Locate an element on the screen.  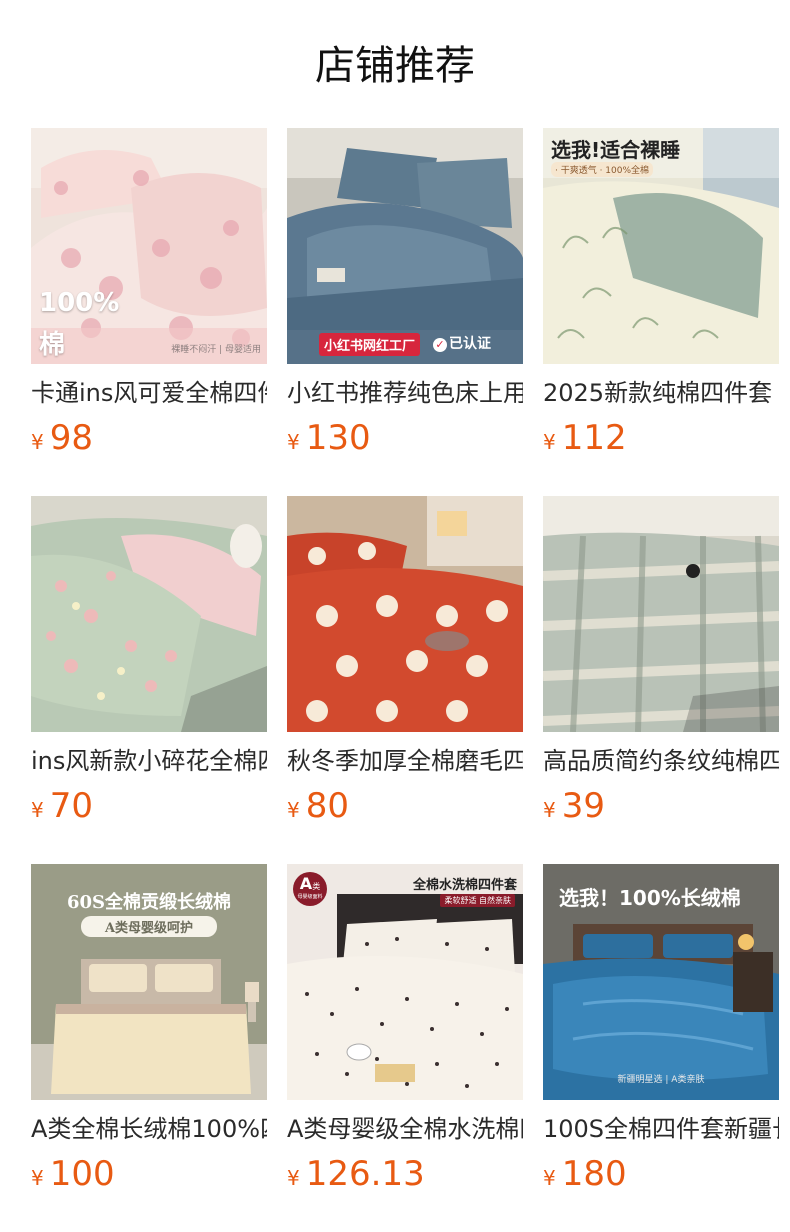
product-card: 100% 棉 裸睡不闷汗 | 母婴适用 卡通ins风可爱全棉四件套 ¥98 is located at coordinates (149, 312).